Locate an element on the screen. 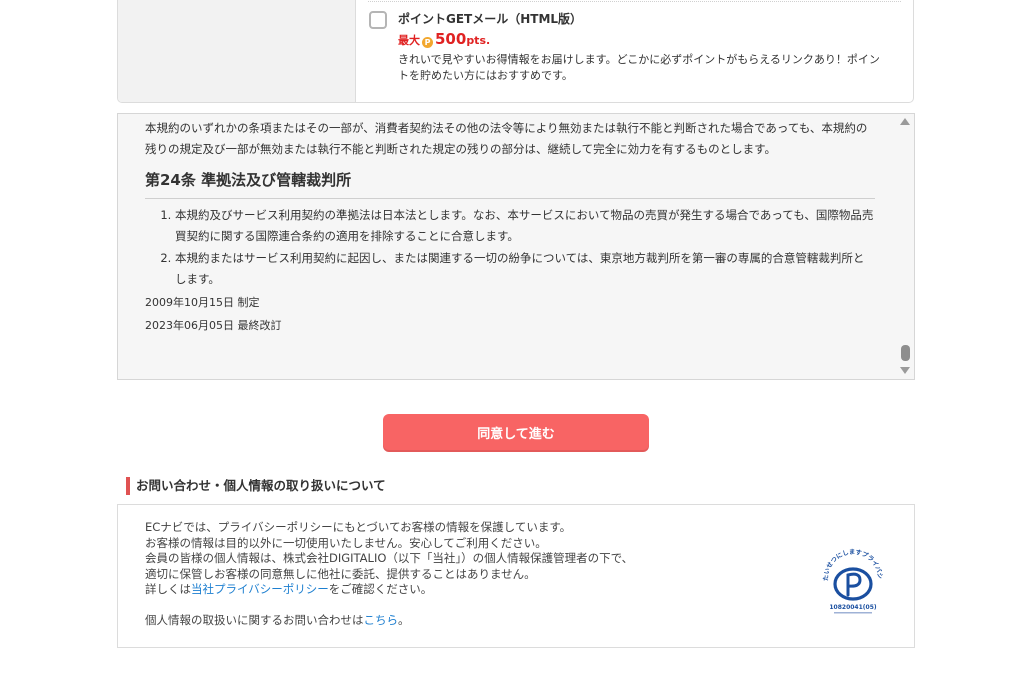 The image size is (1024, 691). mail-option-points: 最大 P 500 pts. is located at coordinates (444, 39).